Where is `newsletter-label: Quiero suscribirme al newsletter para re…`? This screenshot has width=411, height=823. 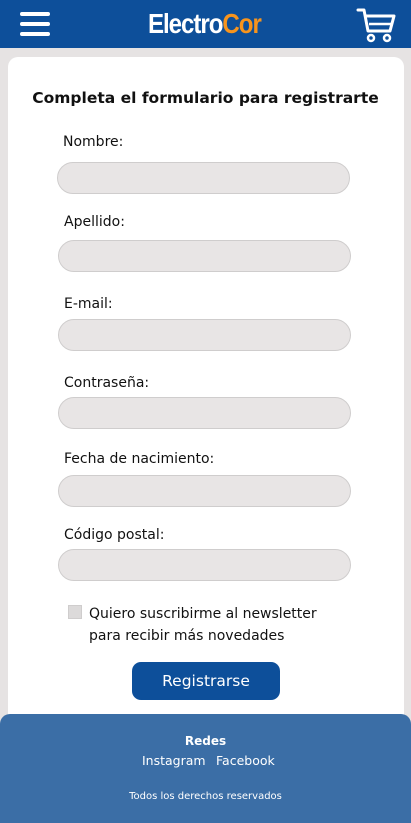 newsletter-label: Quiero suscribirme al newsletter para re… is located at coordinates (219, 625).